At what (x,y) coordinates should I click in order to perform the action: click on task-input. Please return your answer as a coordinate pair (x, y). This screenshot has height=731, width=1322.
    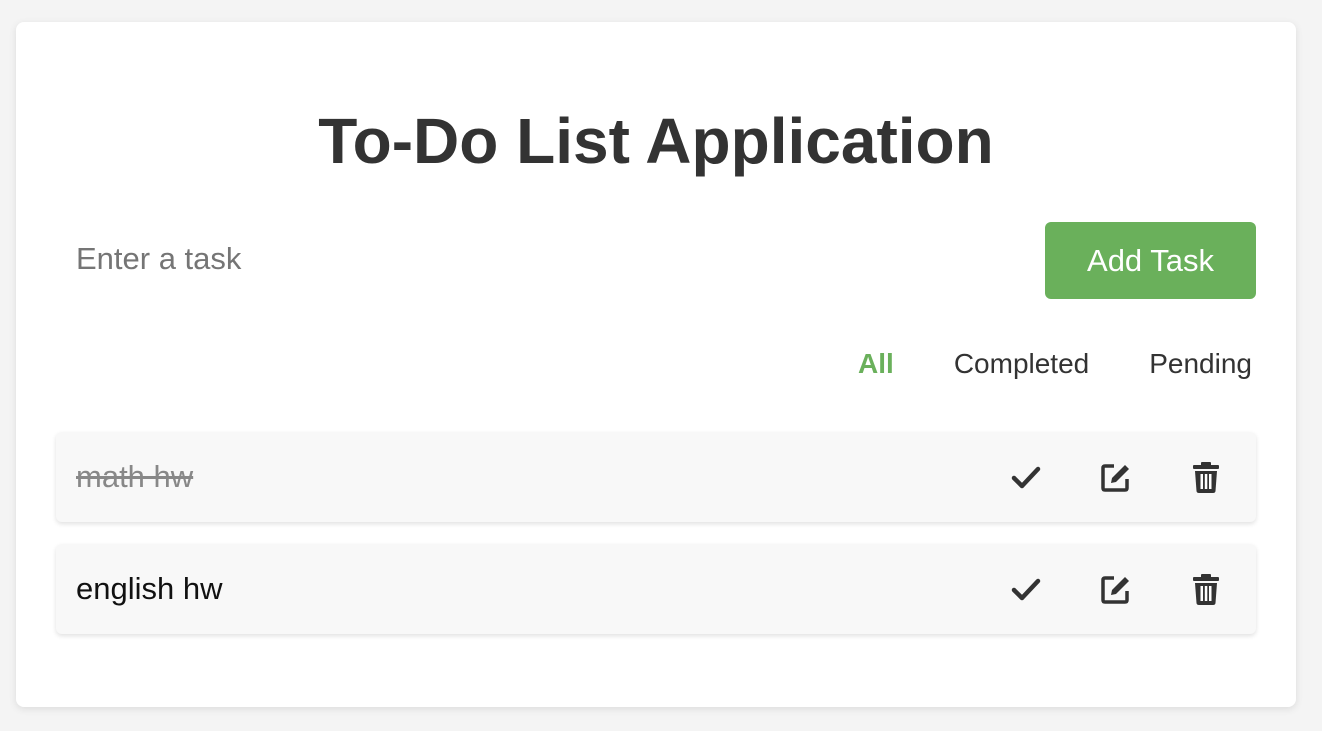
    Looking at the image, I should click on (536, 259).